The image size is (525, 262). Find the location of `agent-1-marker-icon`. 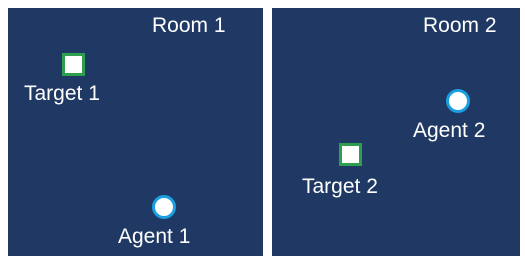

agent-1-marker-icon is located at coordinates (164, 207).